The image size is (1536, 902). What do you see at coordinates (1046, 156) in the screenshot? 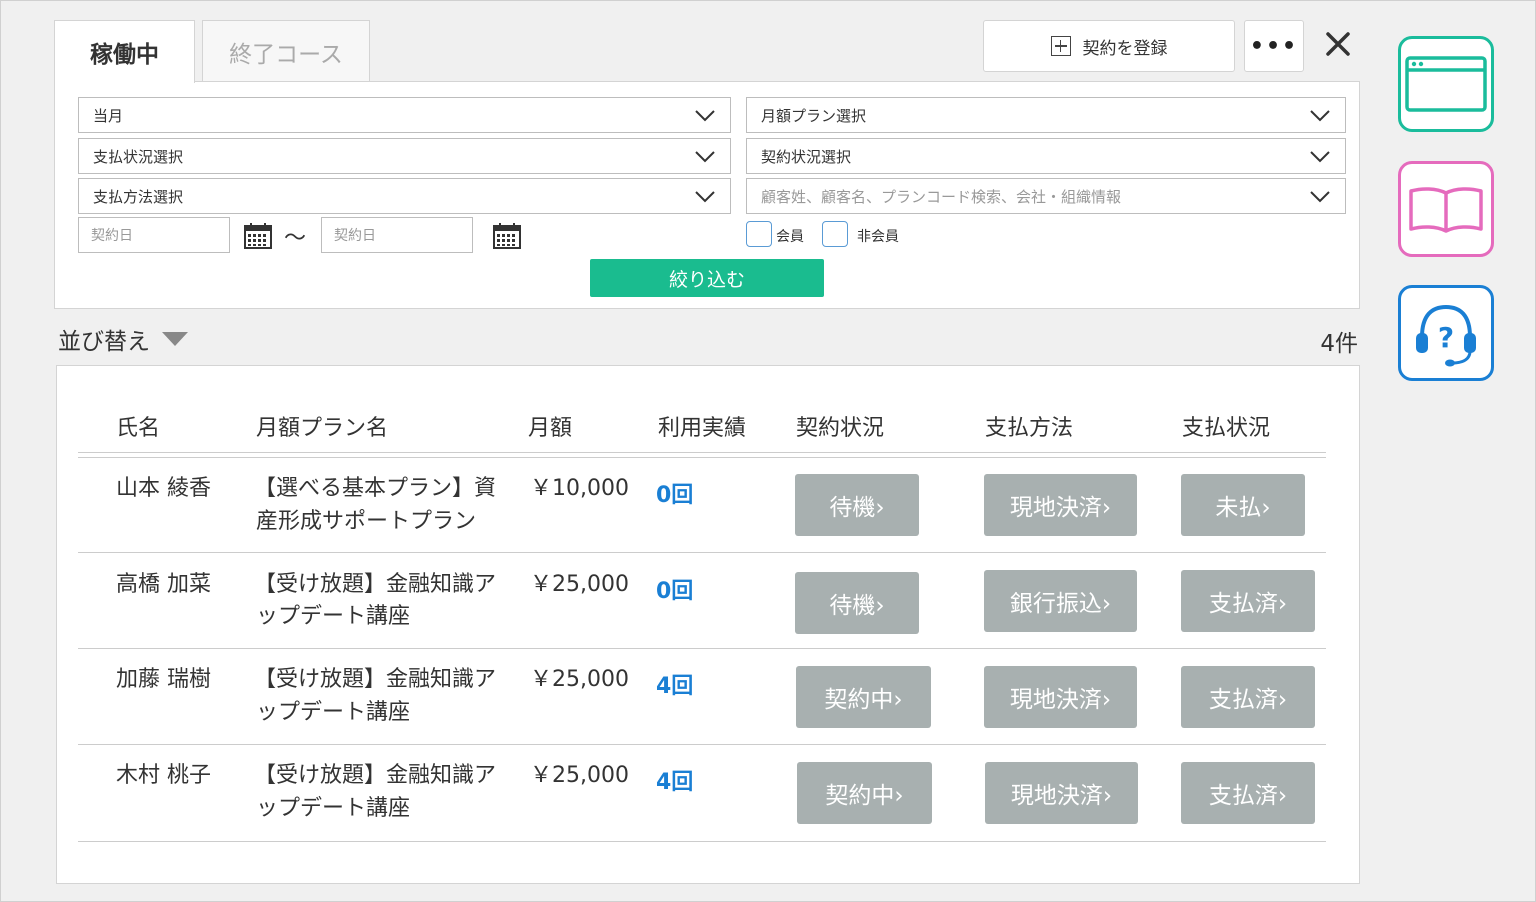
I see `contract-status-select: 契約状況選択` at bounding box center [1046, 156].